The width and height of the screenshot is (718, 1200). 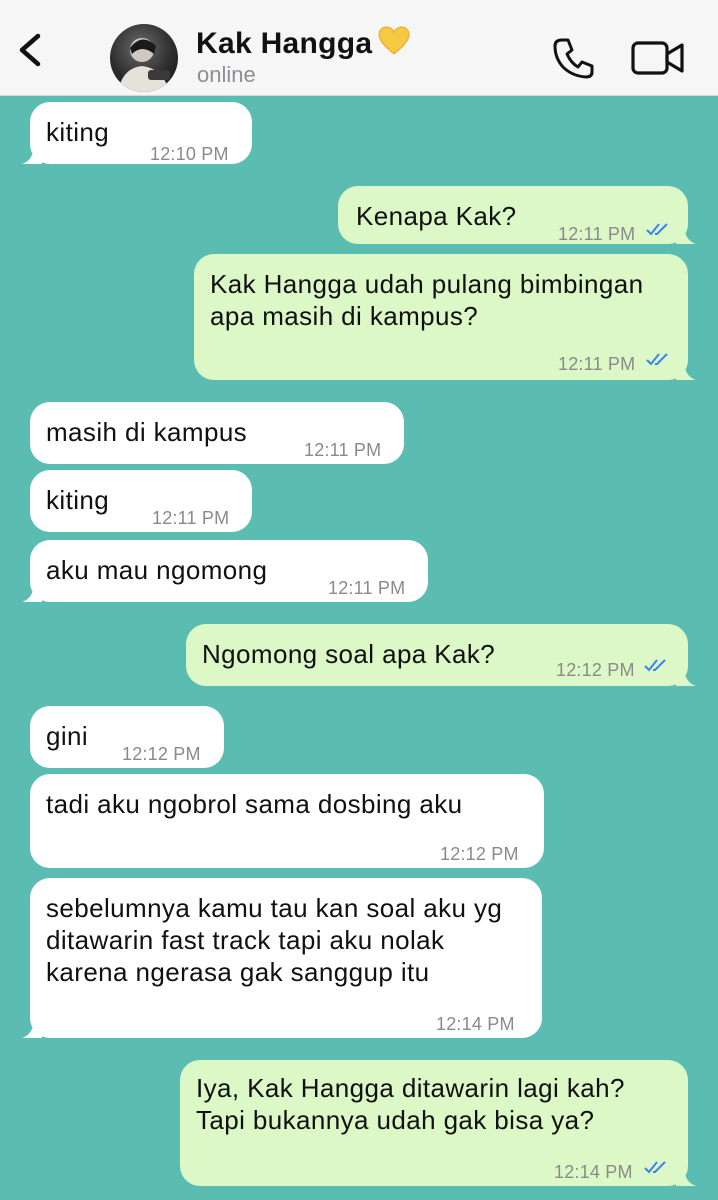 I want to click on avatar, so click(x=144, y=58).